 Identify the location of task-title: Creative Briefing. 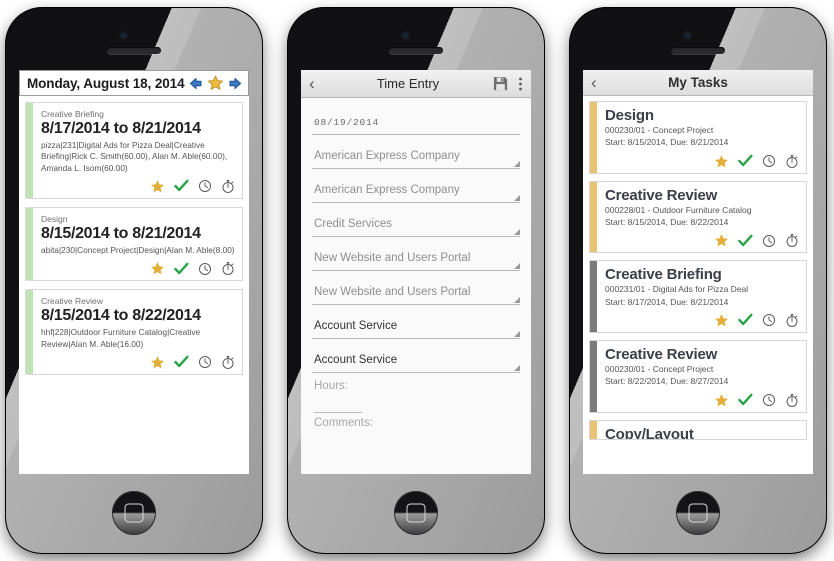
(663, 275).